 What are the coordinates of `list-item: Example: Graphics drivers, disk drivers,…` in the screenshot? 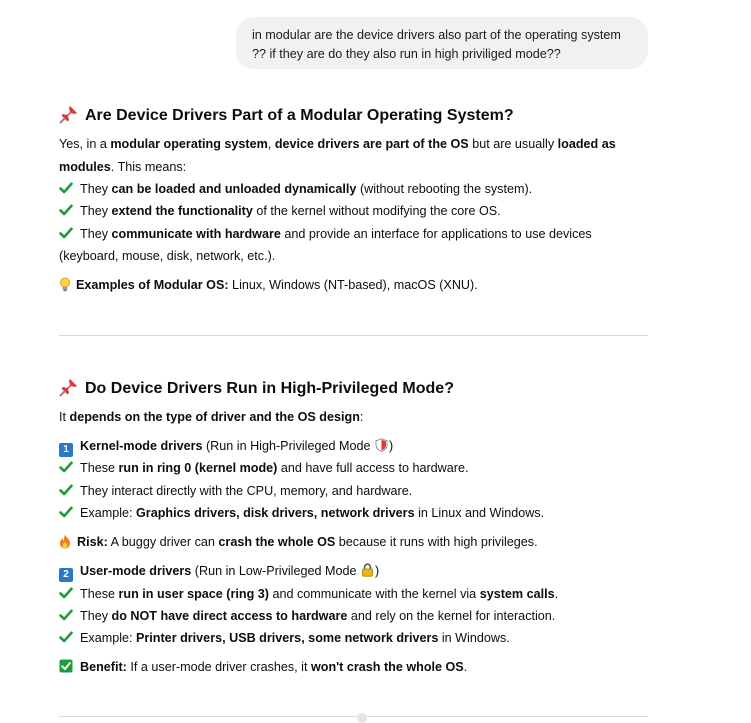 It's located at (301, 513).